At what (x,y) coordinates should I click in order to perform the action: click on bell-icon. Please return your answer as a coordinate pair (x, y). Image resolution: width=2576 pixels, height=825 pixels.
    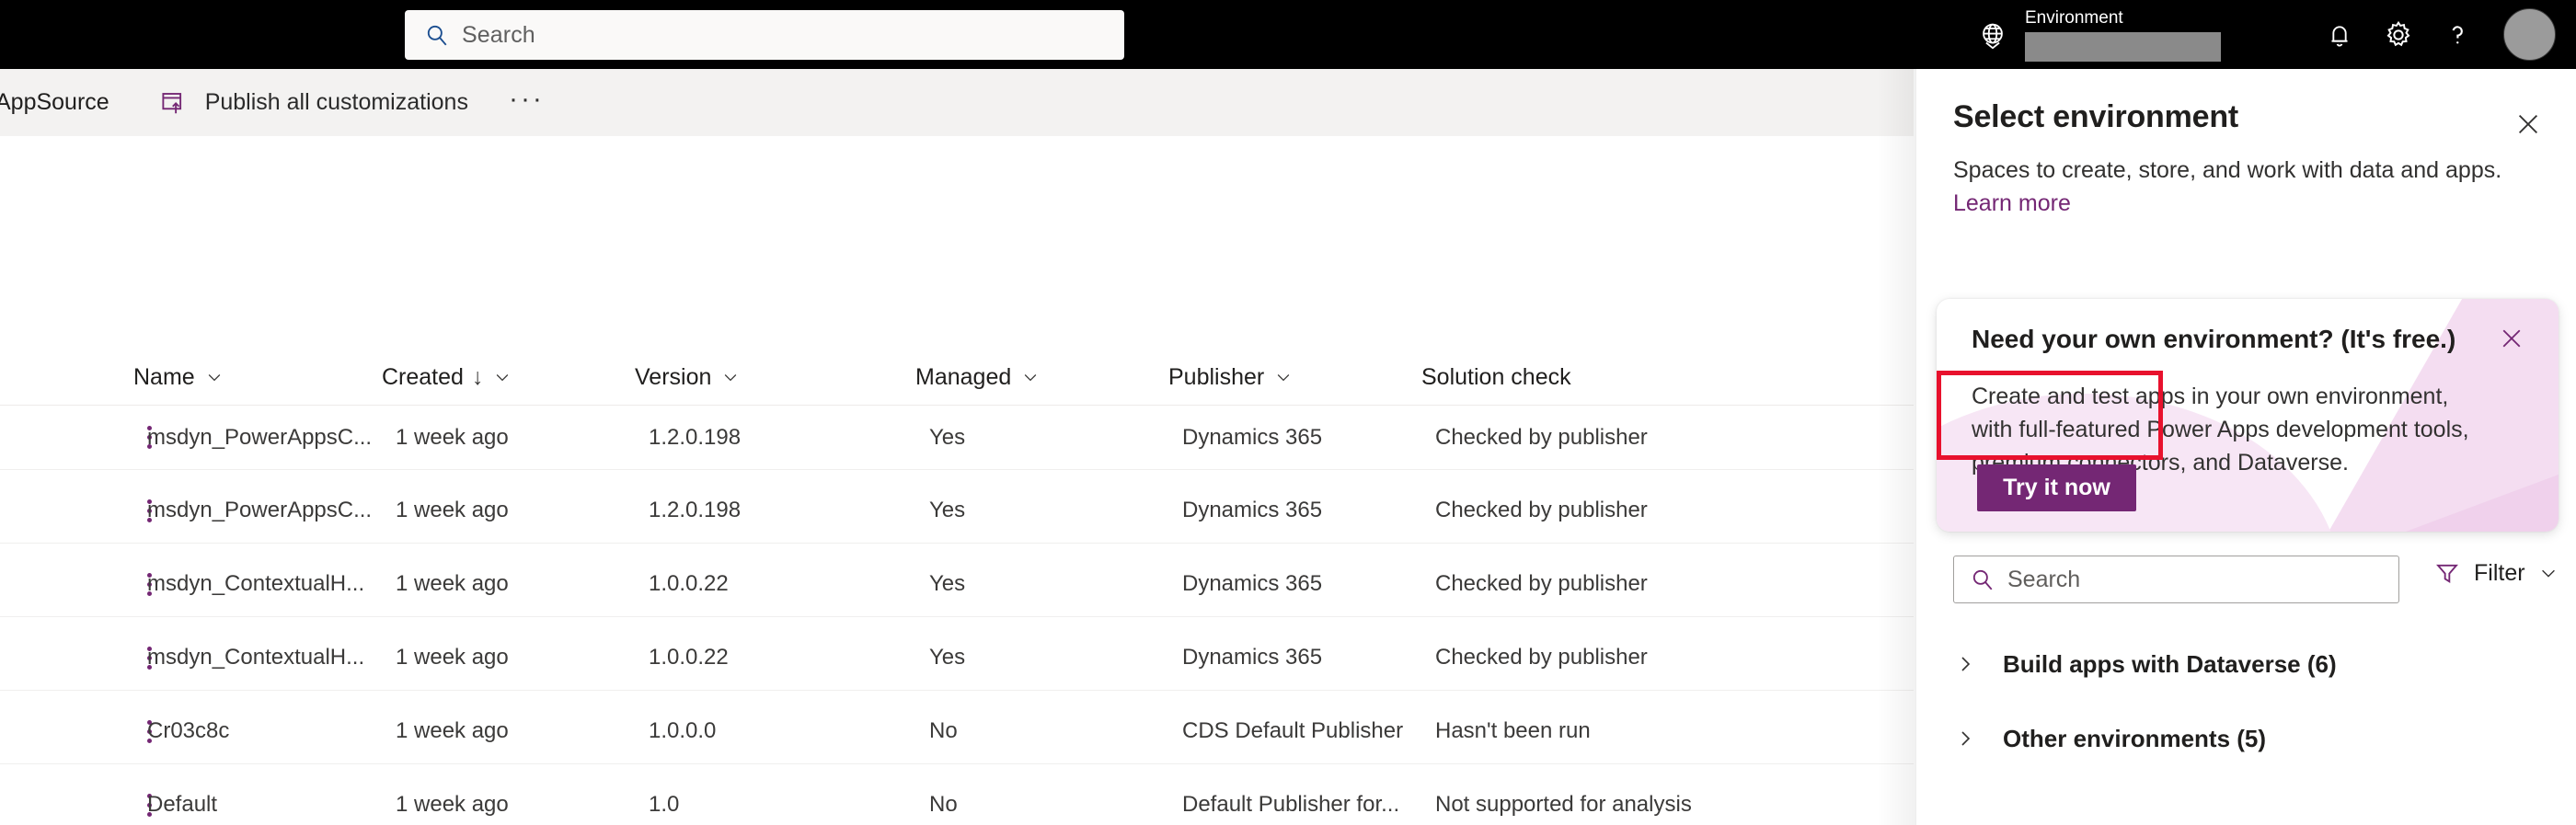
    Looking at the image, I should click on (2339, 35).